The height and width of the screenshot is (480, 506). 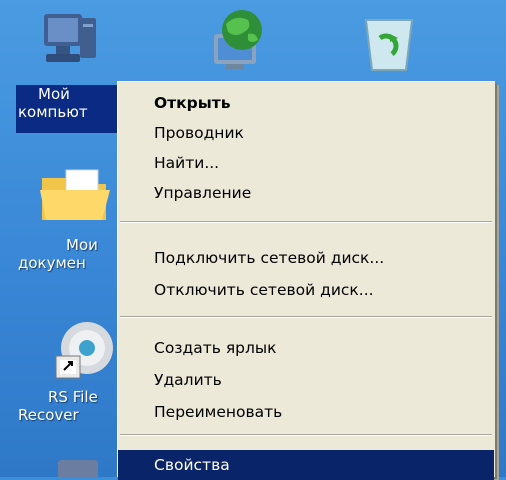 I want to click on rs-file-recovery-icon, so click(x=87, y=349).